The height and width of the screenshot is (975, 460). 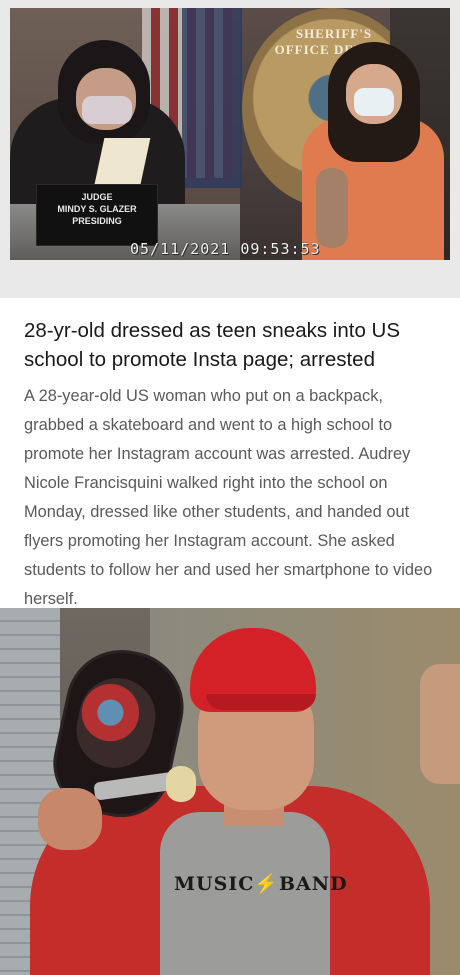 What do you see at coordinates (374, 102) in the screenshot?
I see `defendant-face-mask` at bounding box center [374, 102].